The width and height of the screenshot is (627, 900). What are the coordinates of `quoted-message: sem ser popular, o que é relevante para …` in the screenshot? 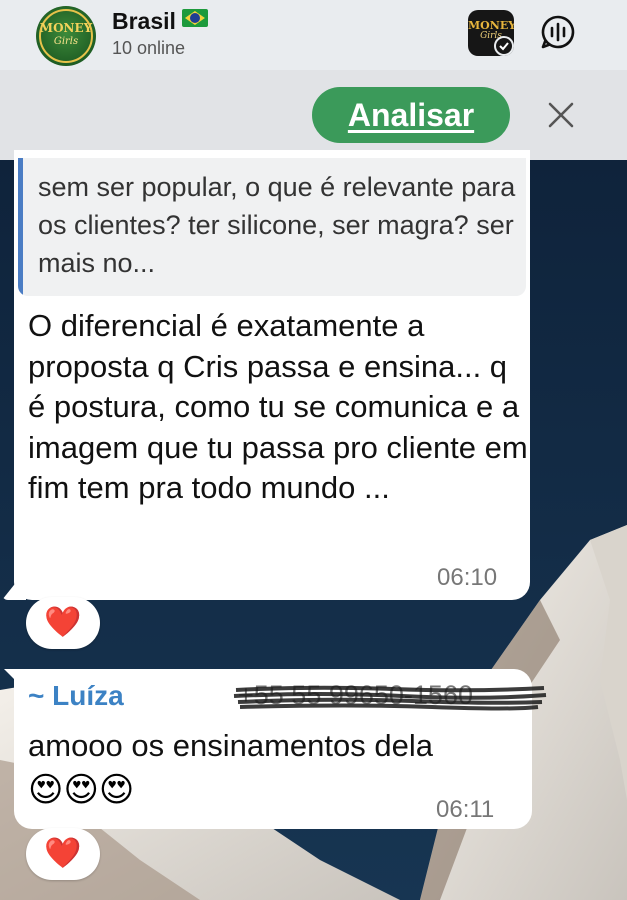 It's located at (272, 227).